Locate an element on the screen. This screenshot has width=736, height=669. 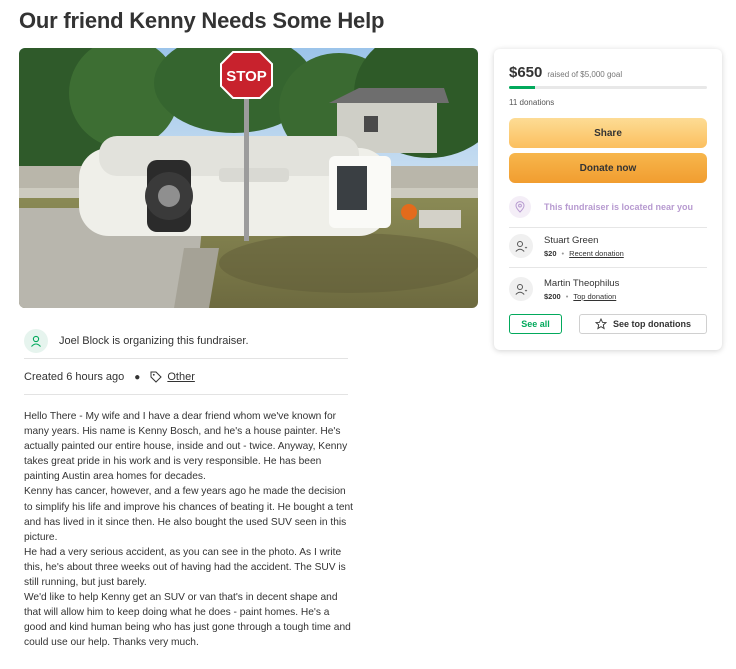
stop-sign-text: STOP is located at coordinates (246, 76).